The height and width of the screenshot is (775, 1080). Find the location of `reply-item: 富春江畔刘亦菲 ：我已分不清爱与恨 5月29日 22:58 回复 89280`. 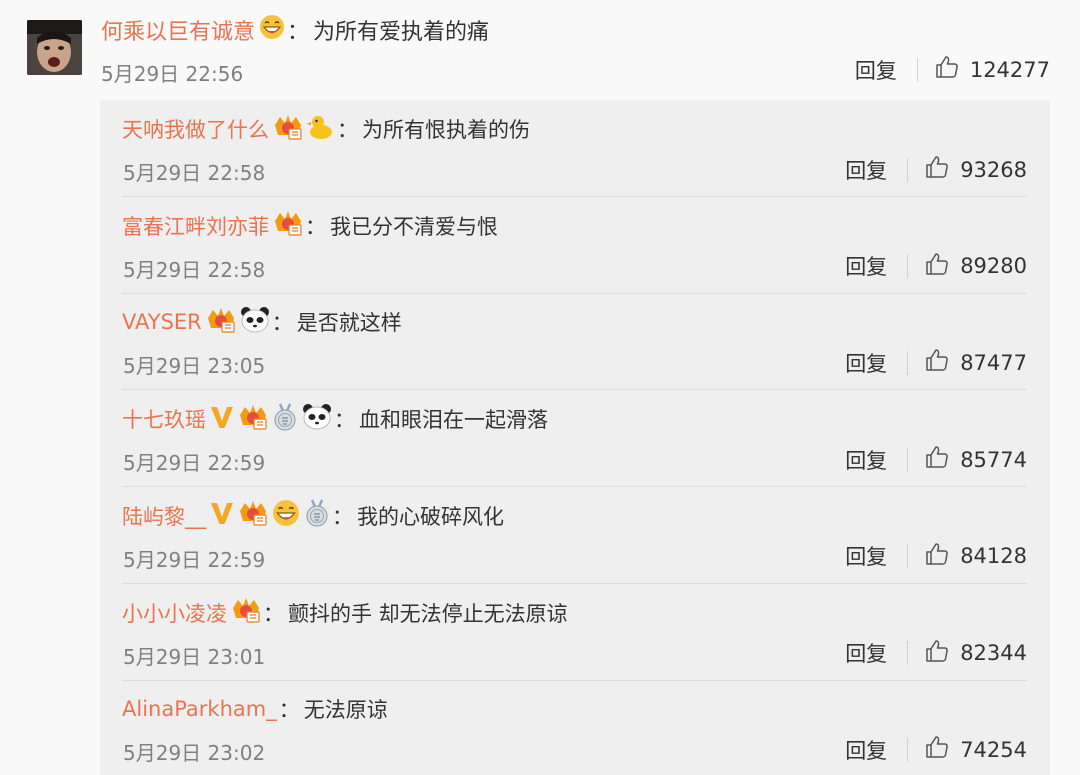

reply-item: 富春江畔刘亦菲 ：我已分不清爱与恨 5月29日 22:58 回复 89280 is located at coordinates (575, 245).